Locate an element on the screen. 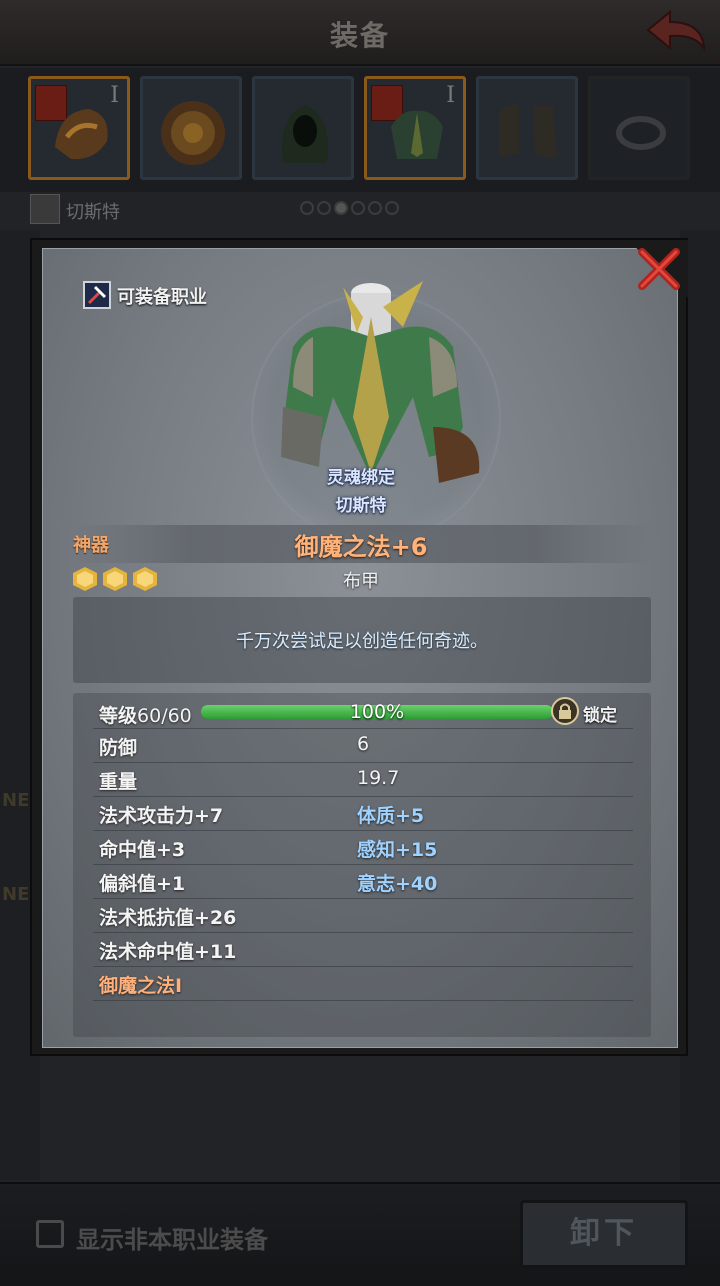 Image resolution: width=720 pixels, height=1286 pixels. equipment-slot-bar: I I is located at coordinates (360, 130).